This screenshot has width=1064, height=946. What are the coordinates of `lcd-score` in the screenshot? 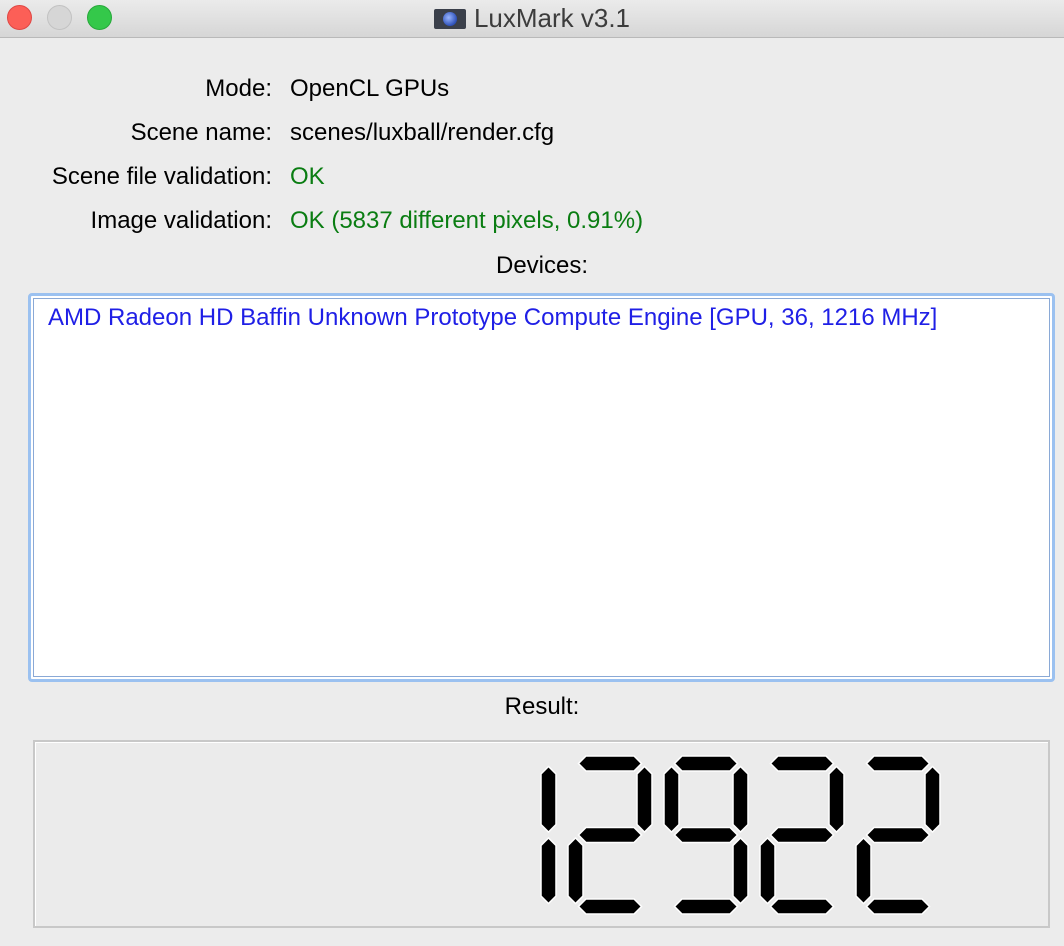 It's located at (740, 835).